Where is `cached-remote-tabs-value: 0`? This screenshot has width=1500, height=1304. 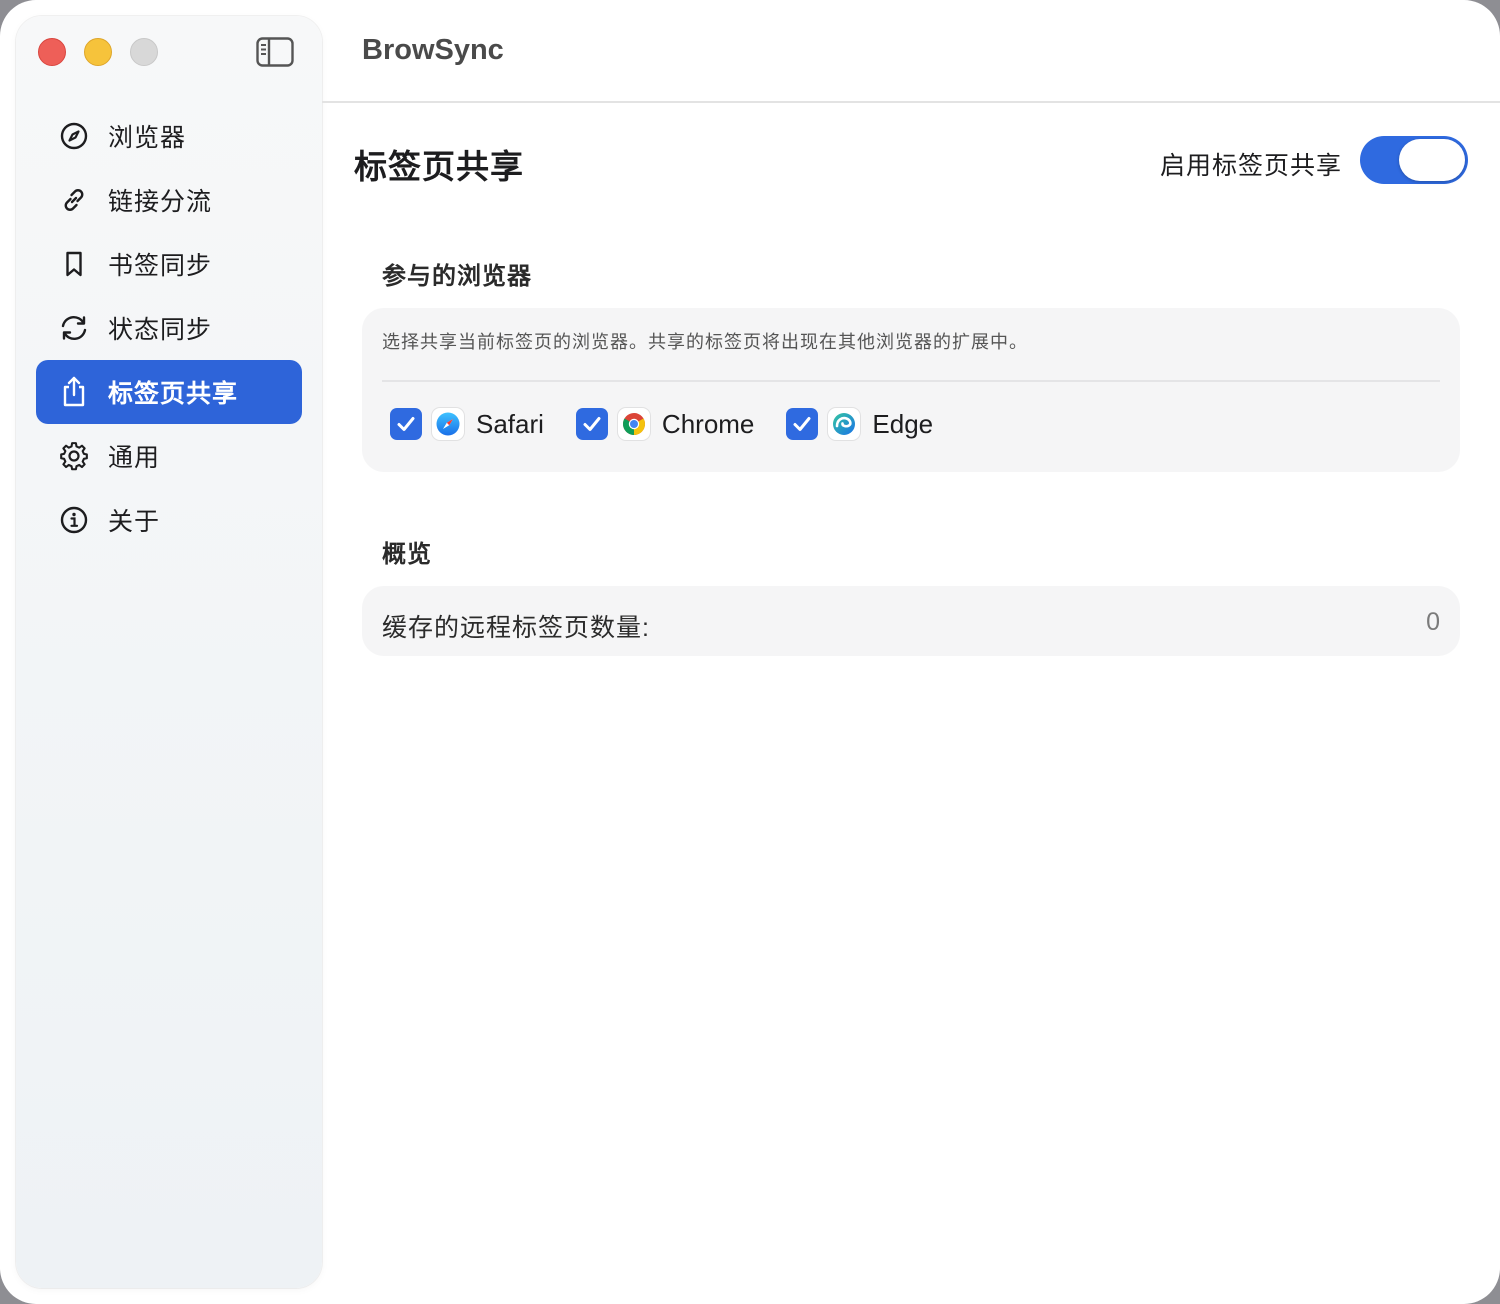
cached-remote-tabs-value: 0 is located at coordinates (1433, 622).